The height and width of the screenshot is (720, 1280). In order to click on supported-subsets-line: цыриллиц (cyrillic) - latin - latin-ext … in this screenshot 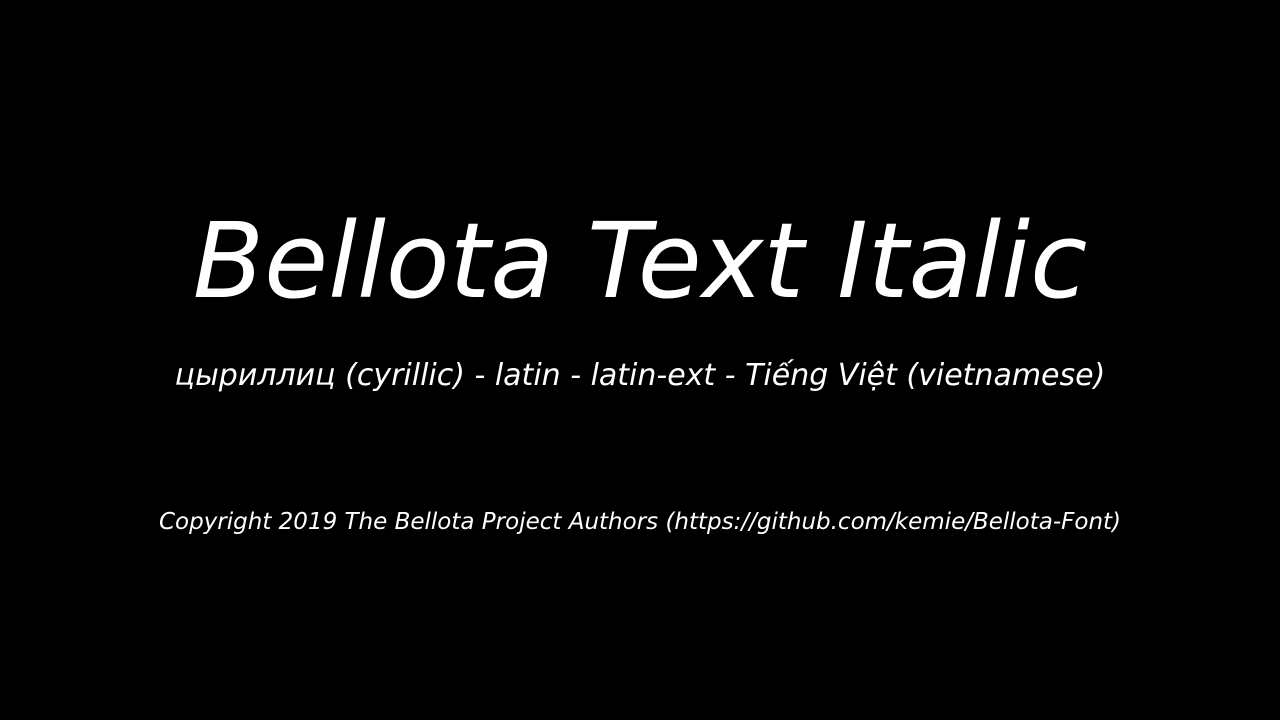, I will do `click(640, 375)`.